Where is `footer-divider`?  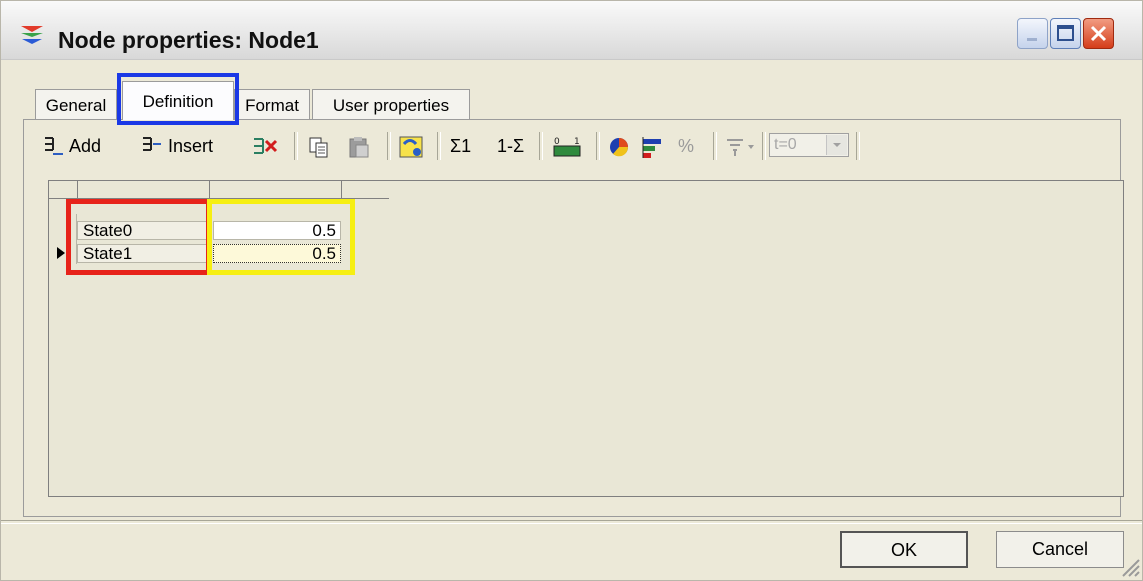 footer-divider is located at coordinates (571, 522).